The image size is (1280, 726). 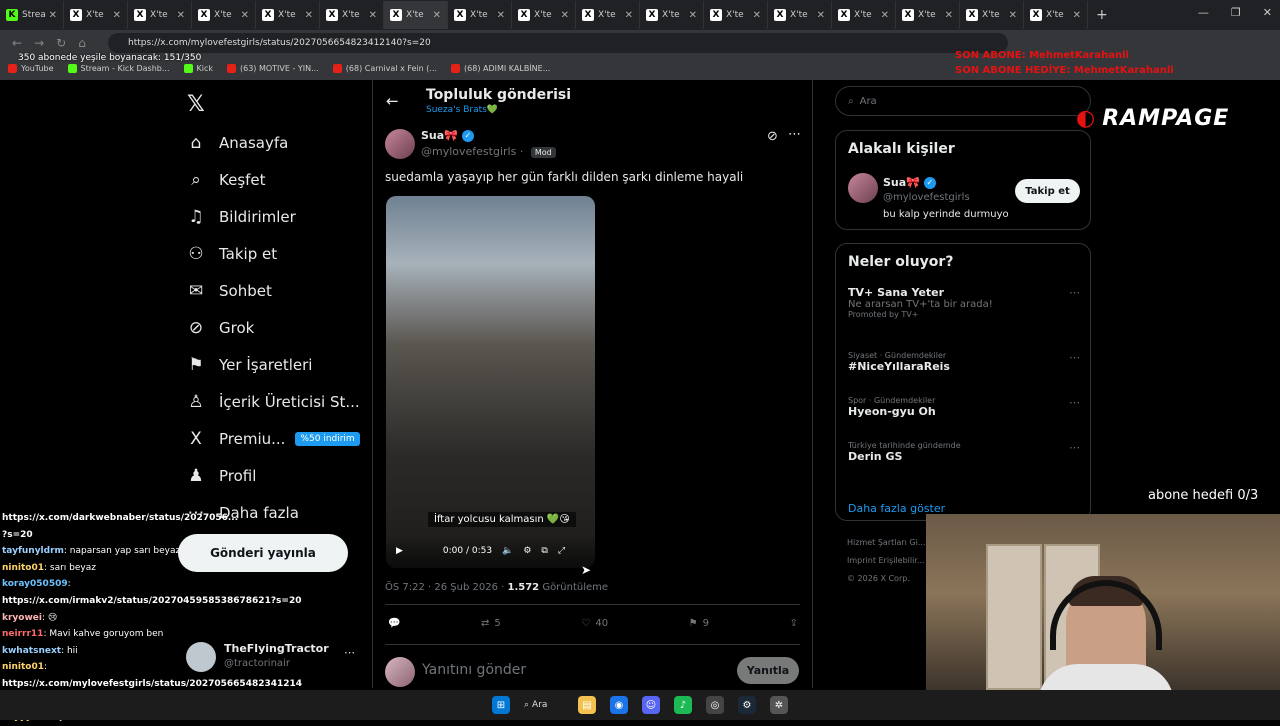 What do you see at coordinates (619, 705) in the screenshot?
I see `chrome-icon: ◉` at bounding box center [619, 705].